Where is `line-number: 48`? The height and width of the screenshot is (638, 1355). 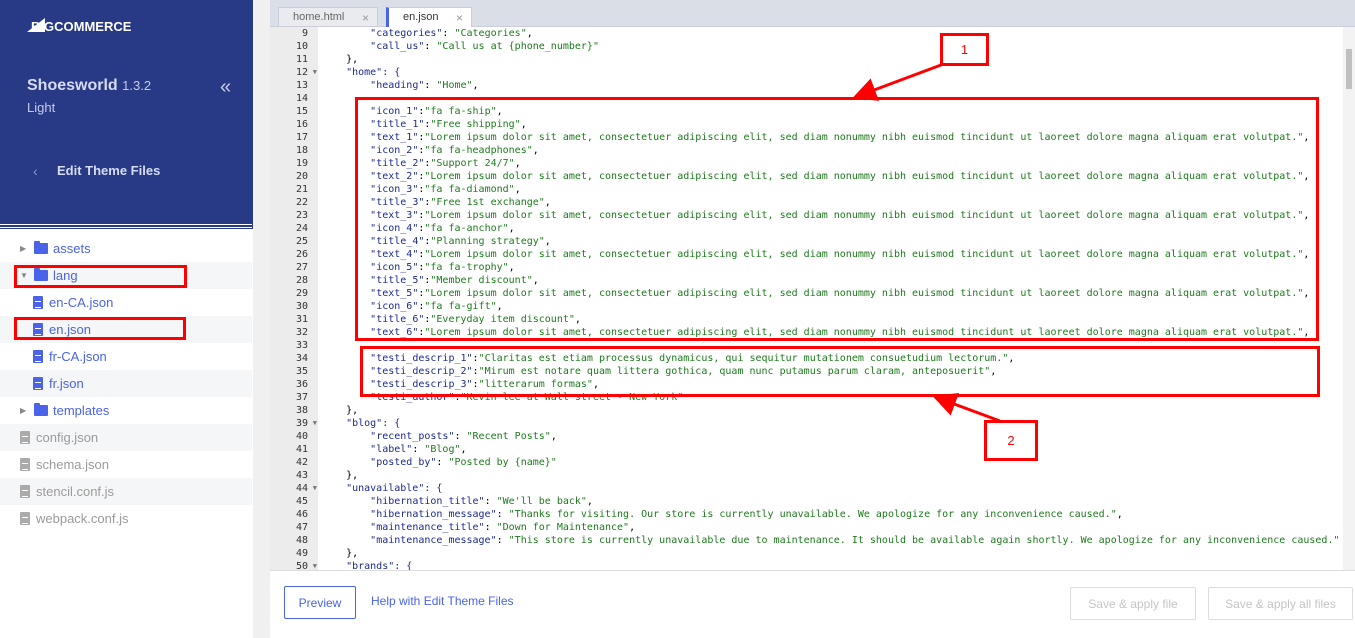
line-number: 48 is located at coordinates (294, 540).